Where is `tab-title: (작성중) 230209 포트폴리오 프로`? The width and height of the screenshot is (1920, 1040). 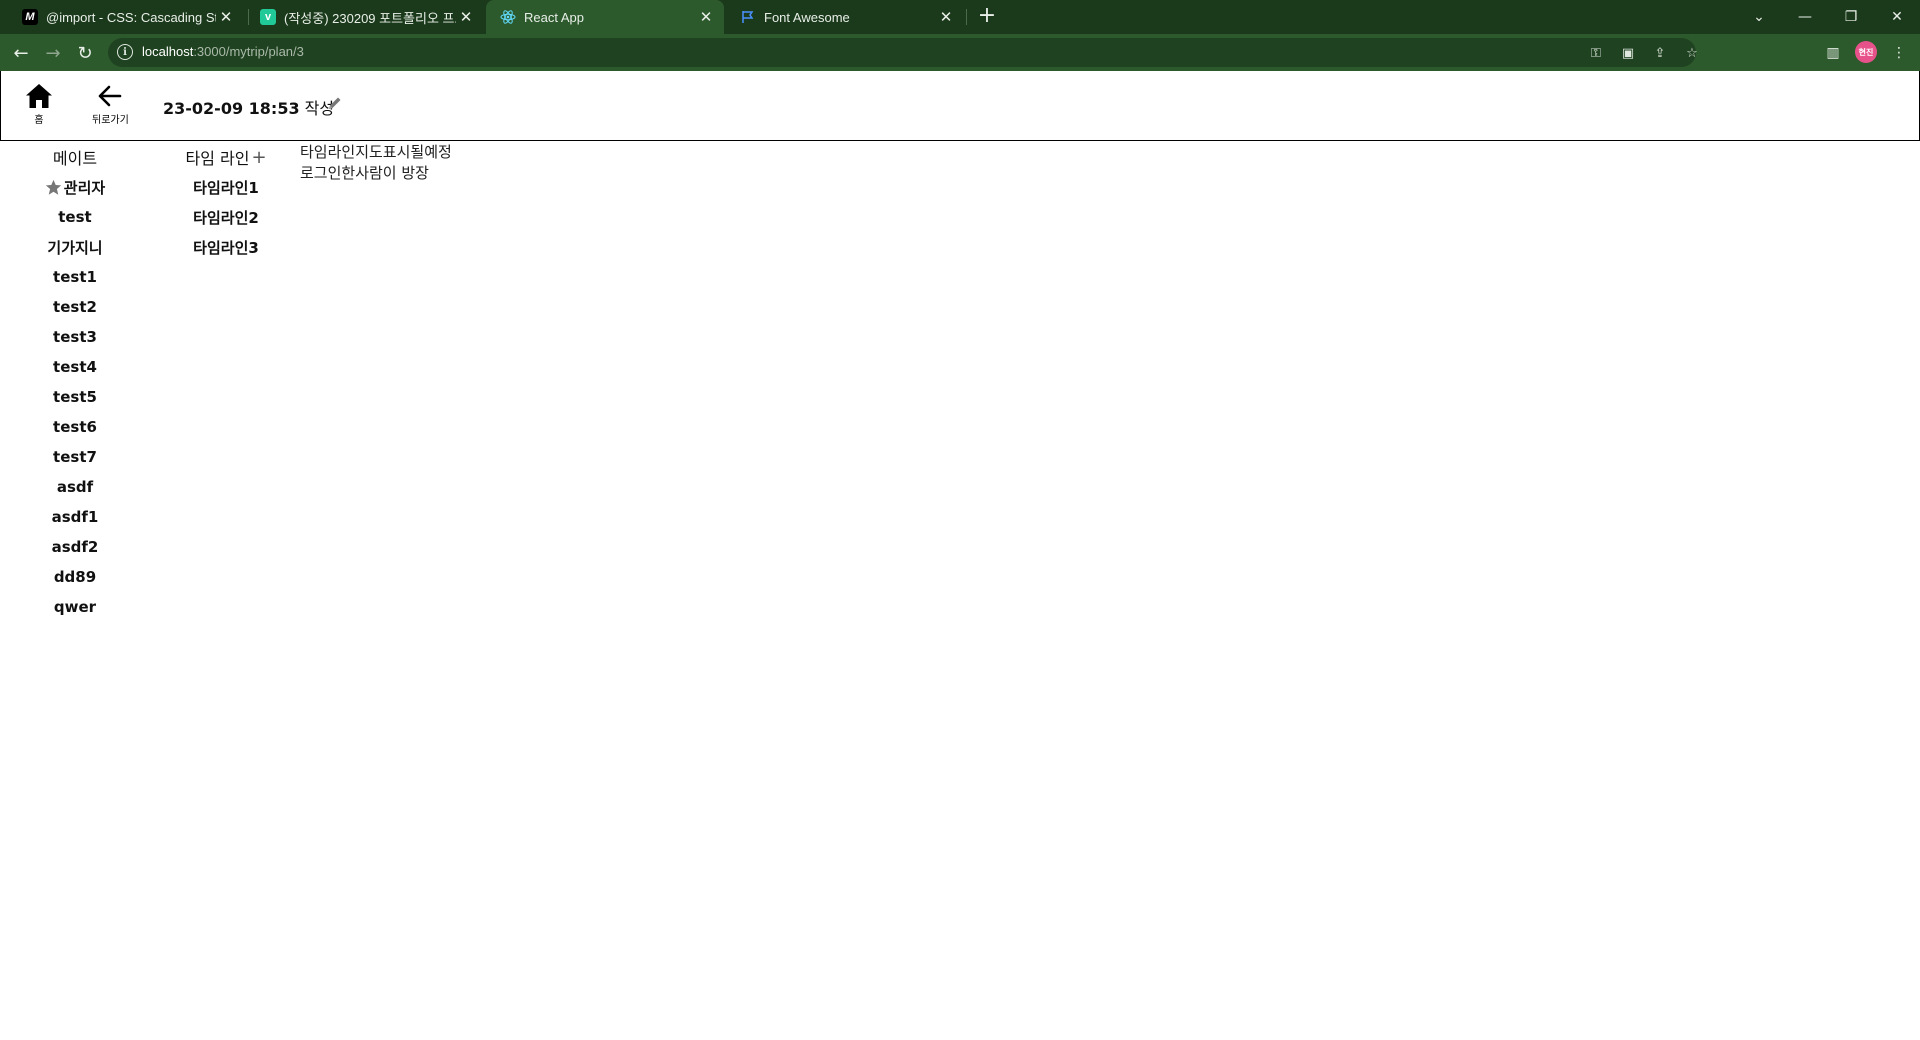
tab-title: (작성중) 230209 포트폴리오 프로 is located at coordinates (370, 18).